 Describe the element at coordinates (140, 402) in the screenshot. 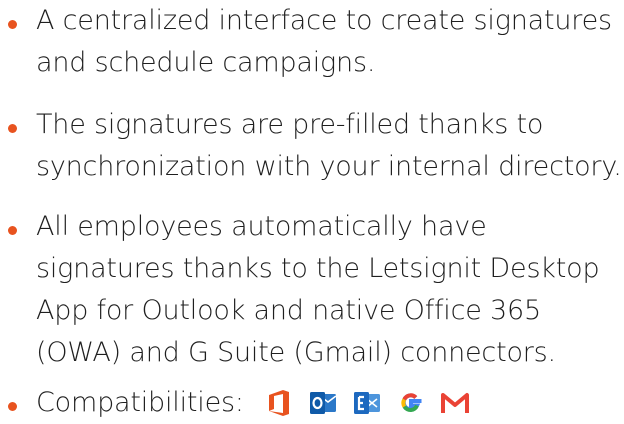

I see `compatibilities-label: Compatibilities:` at that location.